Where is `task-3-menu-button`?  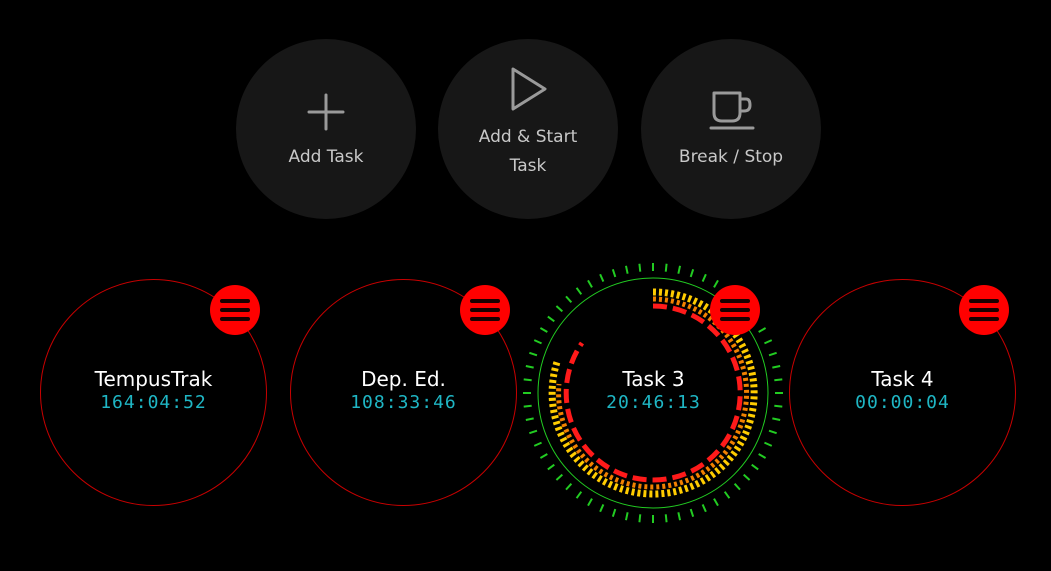
task-3-menu-button is located at coordinates (735, 310).